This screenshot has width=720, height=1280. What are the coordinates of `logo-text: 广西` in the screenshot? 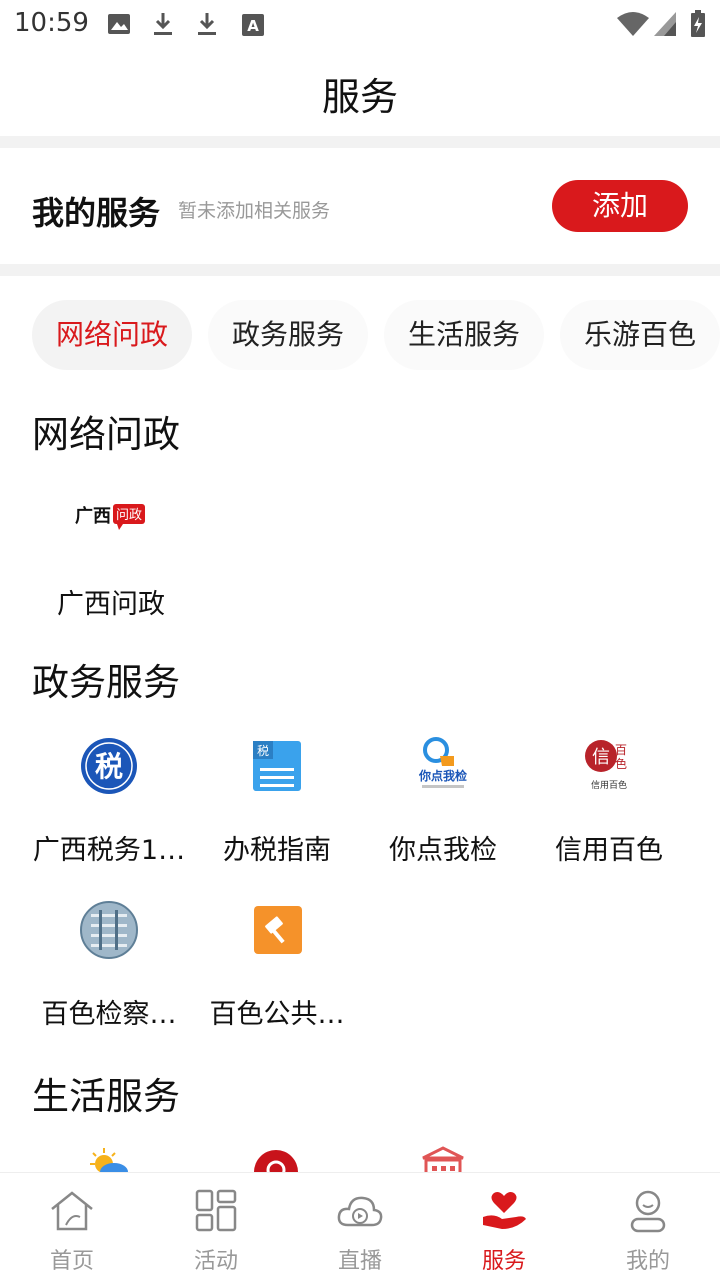 It's located at (93, 516).